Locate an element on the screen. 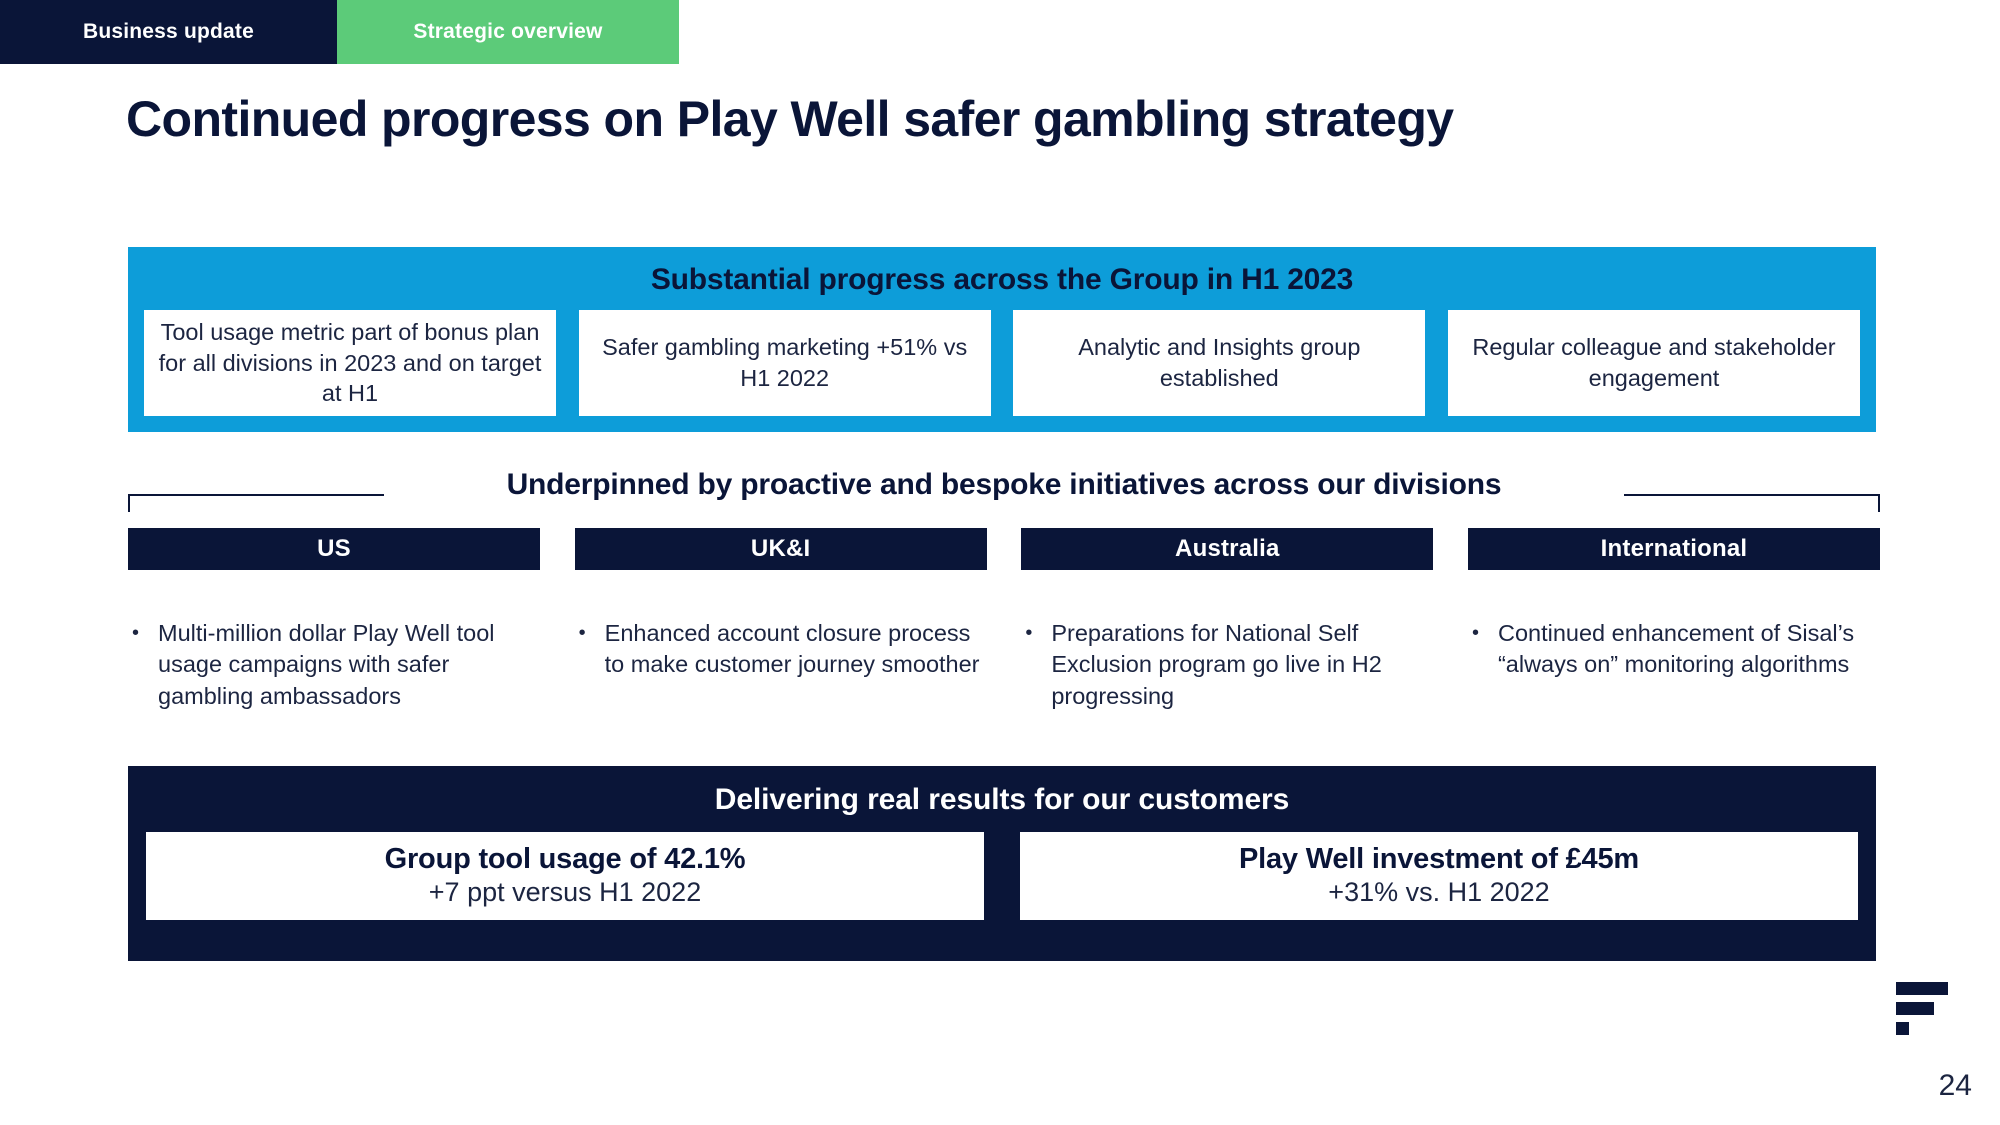  result-card-subtext: +31% vs. H1 2022 is located at coordinates (1439, 891).